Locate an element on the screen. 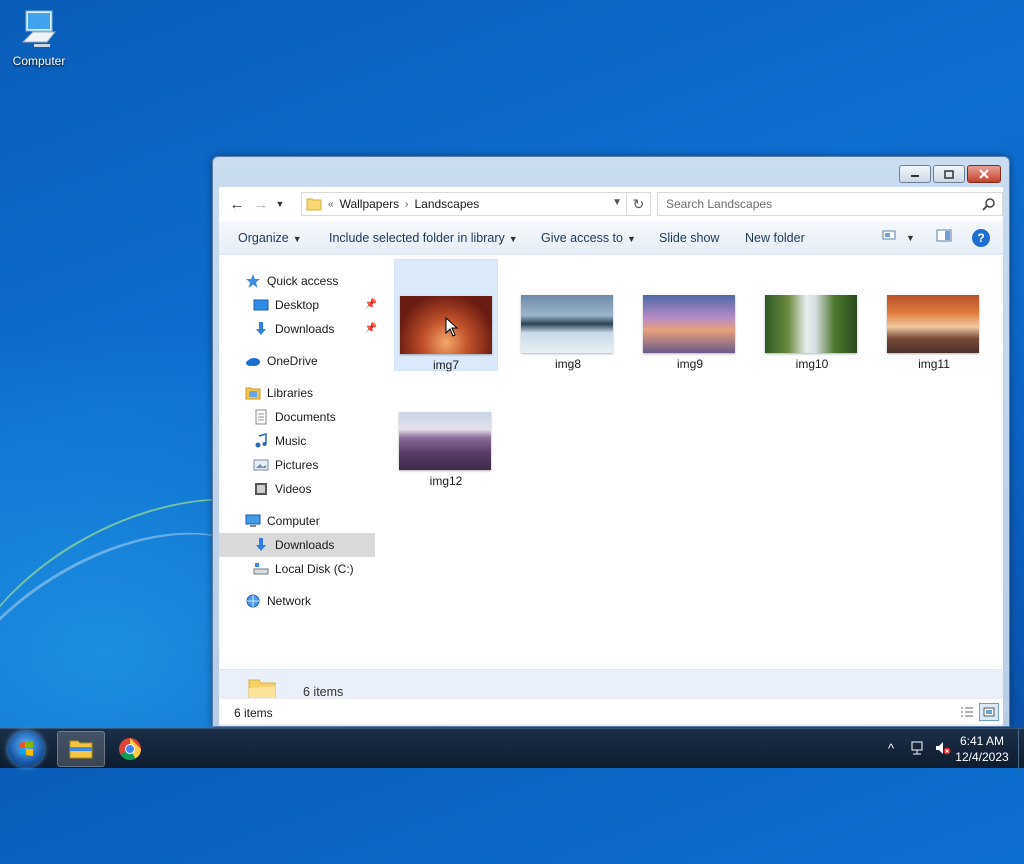 The height and width of the screenshot is (864, 1024). show-desktop-button is located at coordinates (1021, 749).